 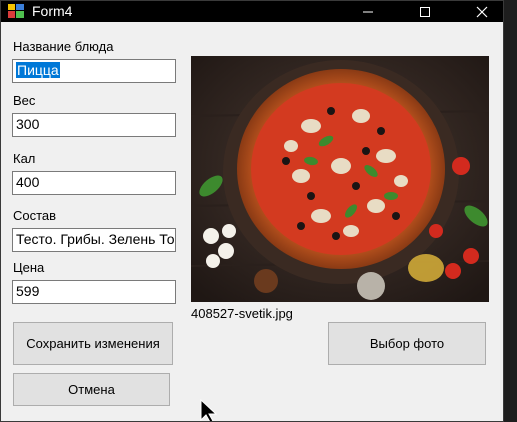 I want to click on close-button, so click(x=481, y=11).